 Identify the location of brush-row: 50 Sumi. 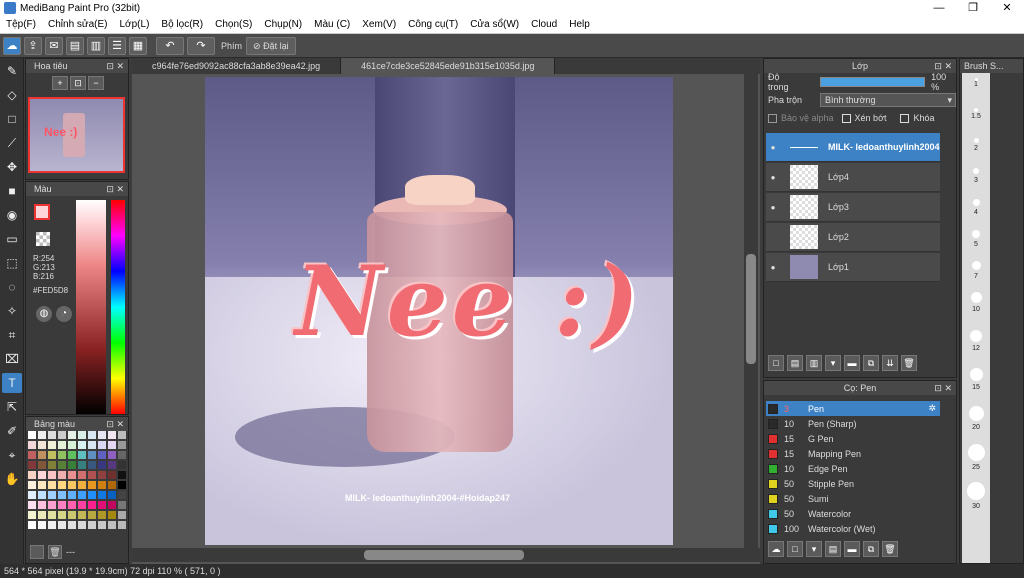
(853, 498).